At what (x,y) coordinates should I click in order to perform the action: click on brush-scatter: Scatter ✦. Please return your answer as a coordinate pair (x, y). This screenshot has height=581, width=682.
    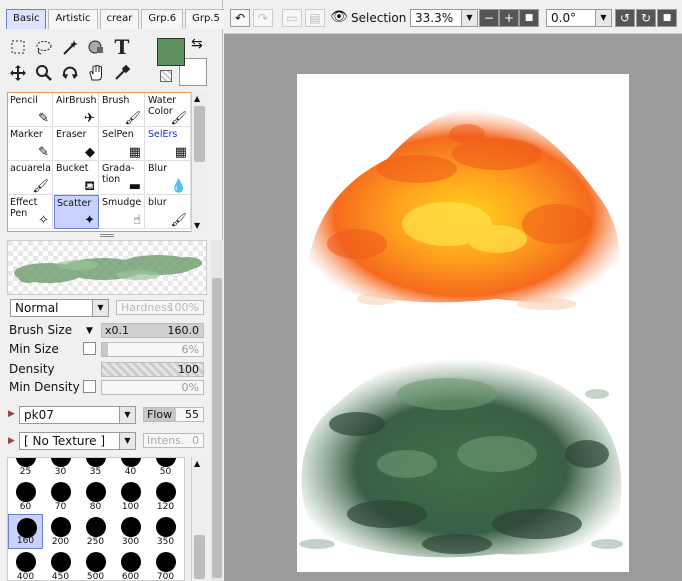
    Looking at the image, I should click on (76, 212).